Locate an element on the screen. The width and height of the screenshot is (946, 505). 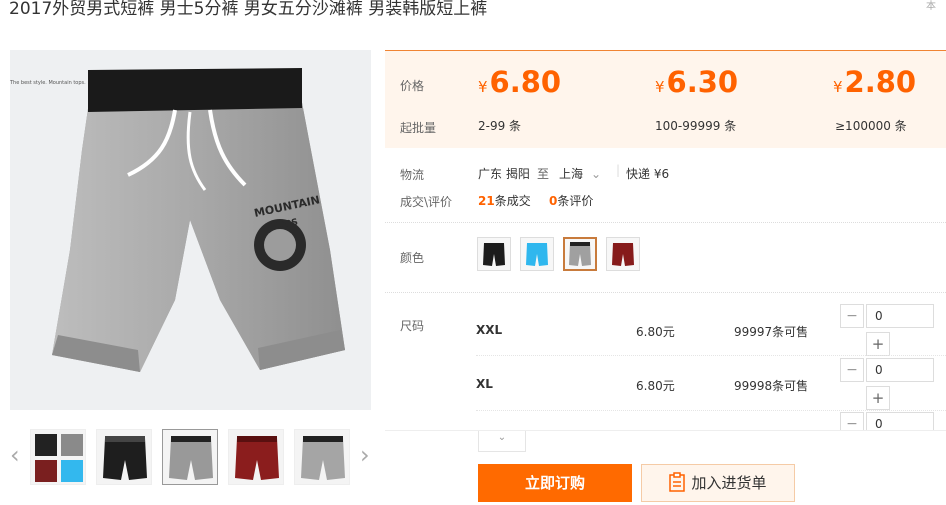
price-tier-3: ¥2.80 is located at coordinates (875, 82).